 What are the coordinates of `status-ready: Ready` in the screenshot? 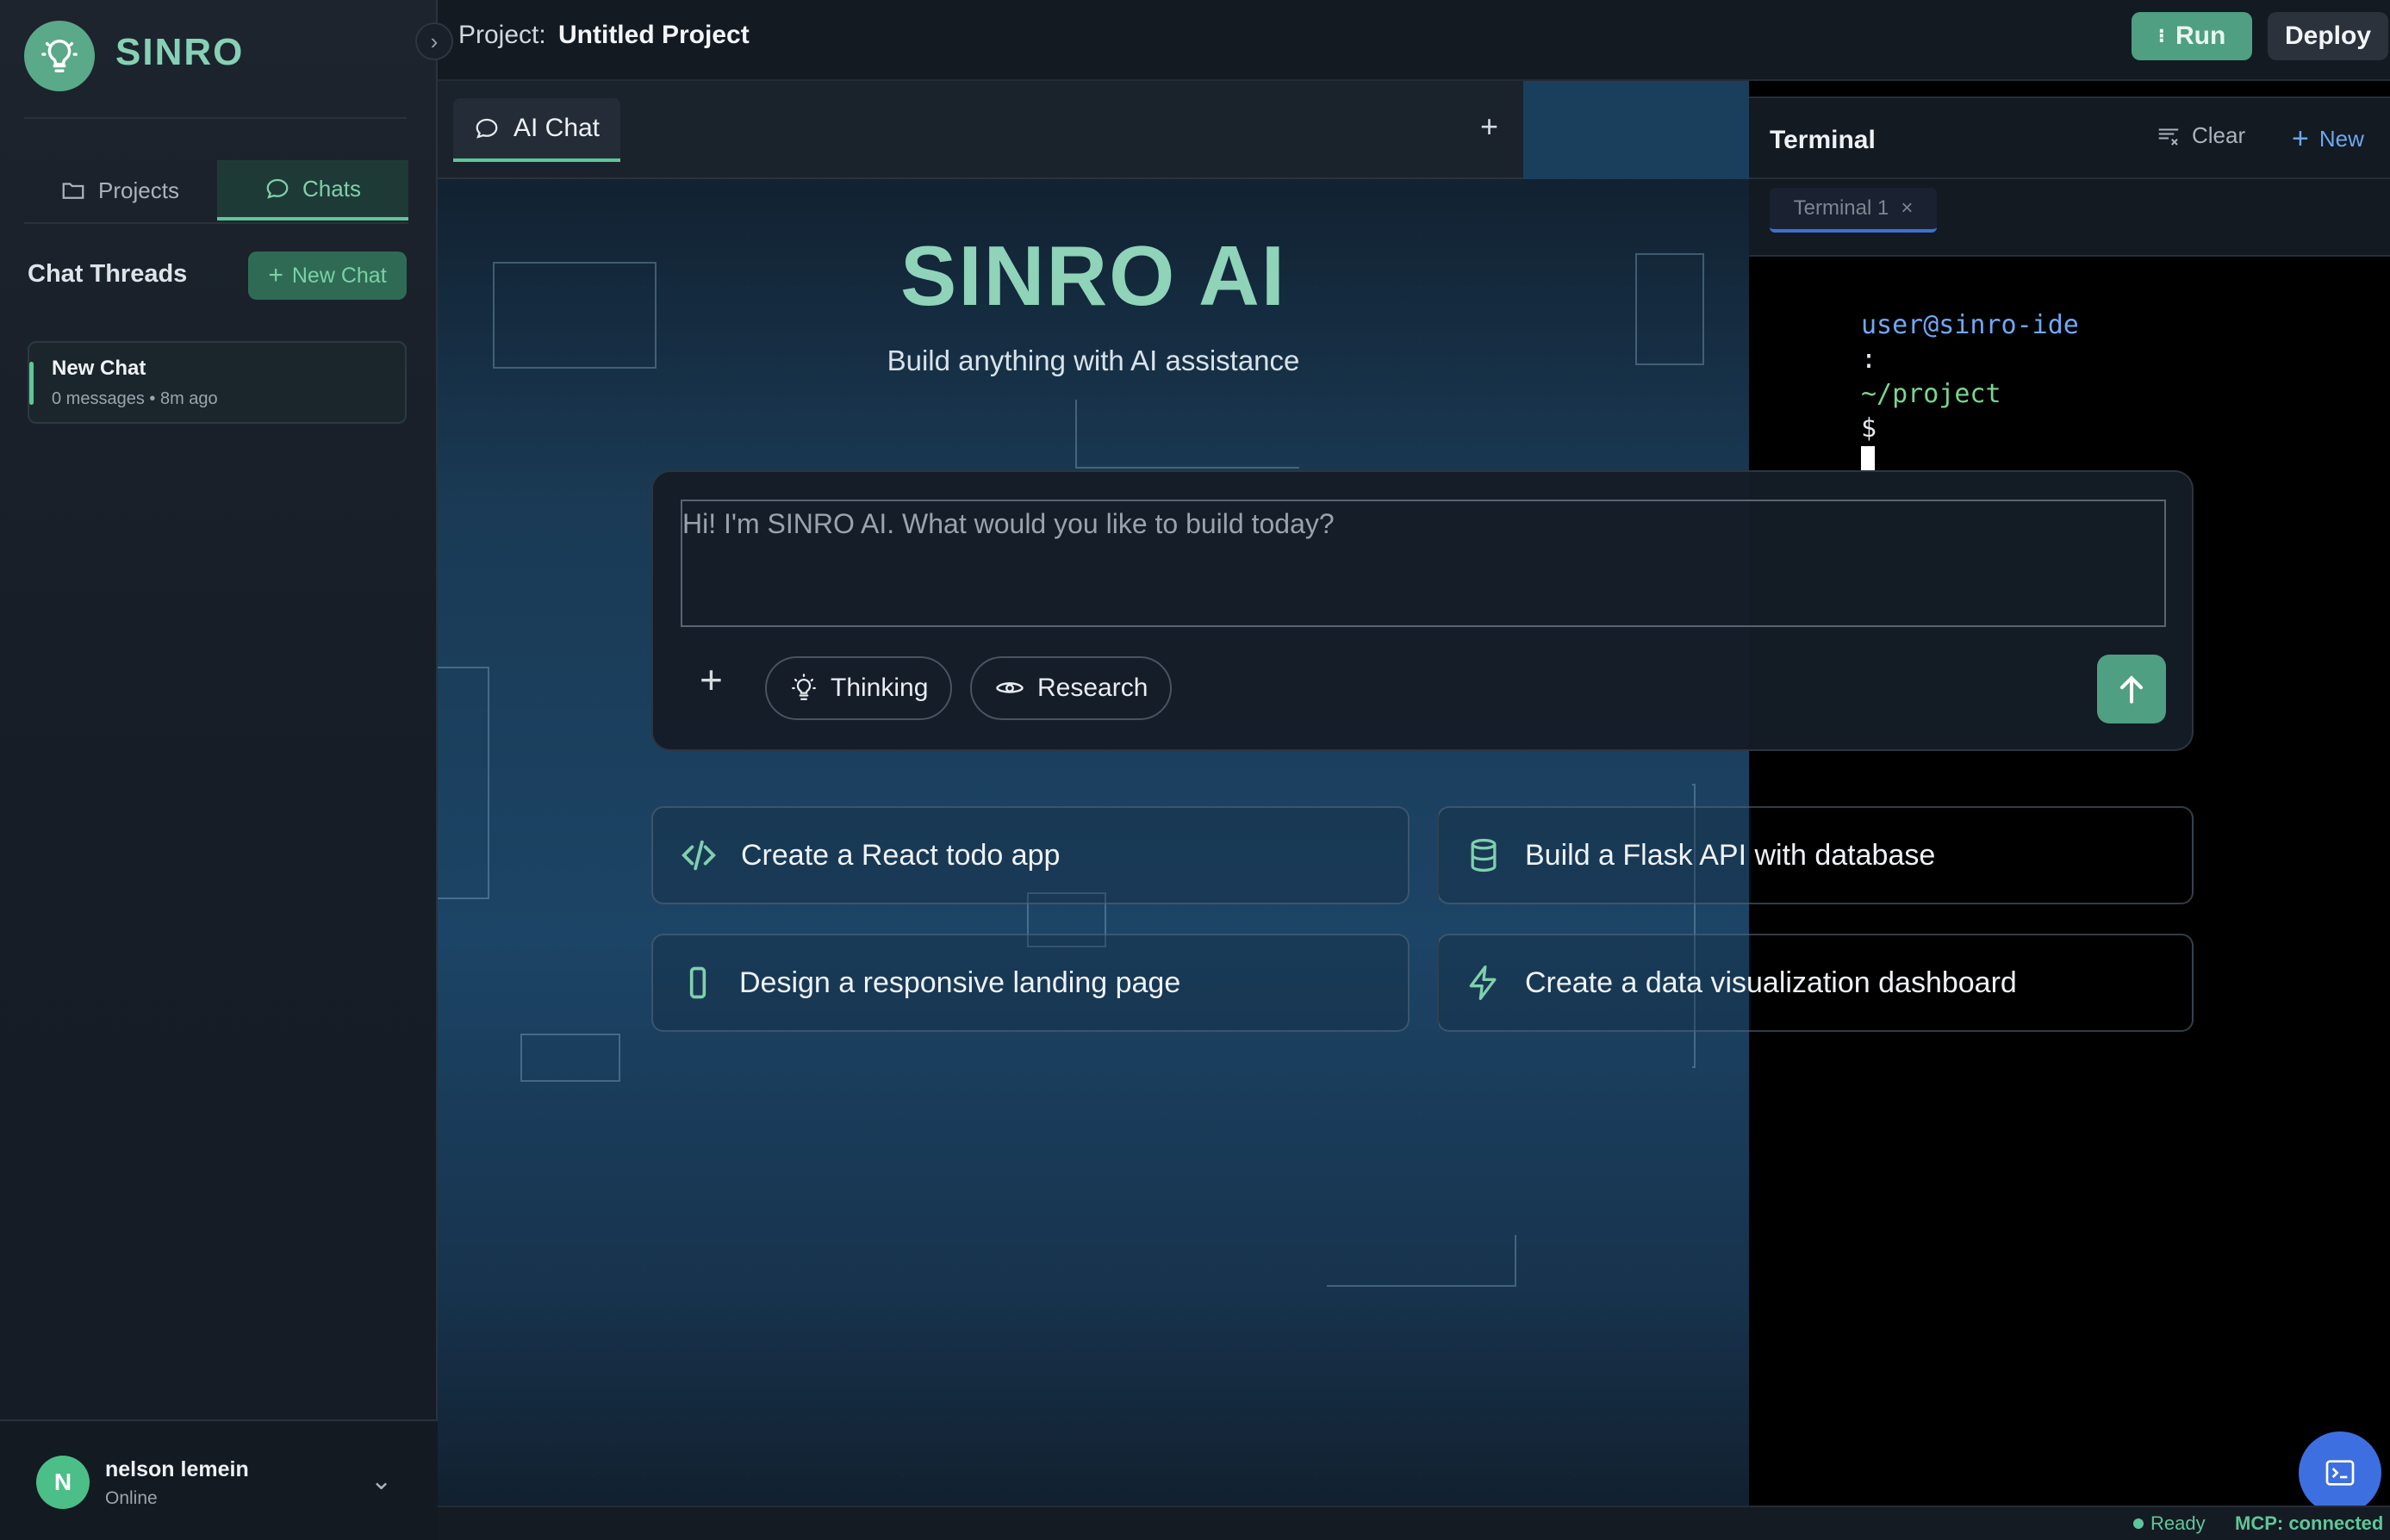 It's located at (2170, 1523).